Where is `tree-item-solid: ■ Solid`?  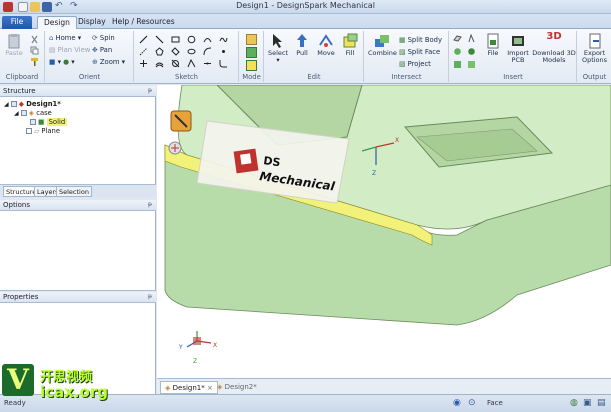 tree-item-solid: ■ Solid is located at coordinates (49, 122).